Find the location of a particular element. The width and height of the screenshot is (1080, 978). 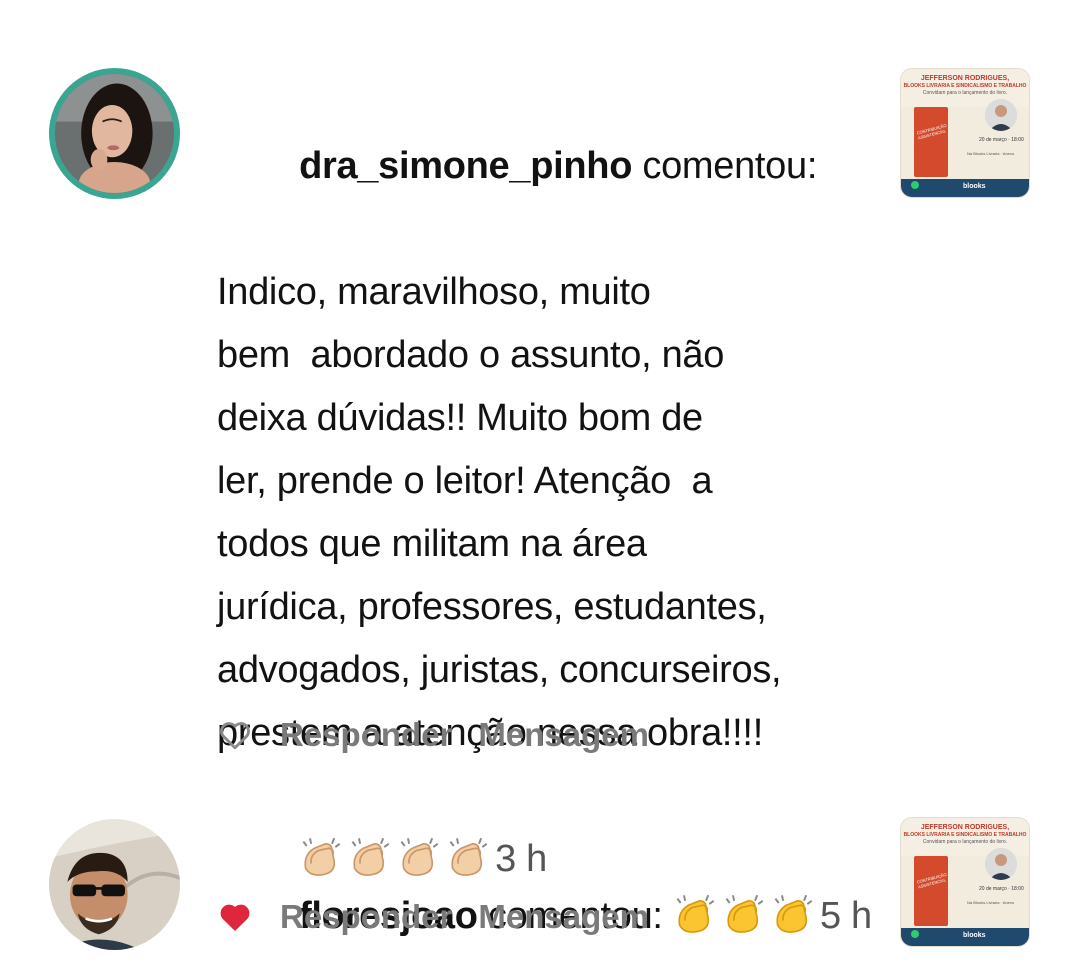

comment-line: Indico, maravilhoso, muito is located at coordinates (434, 292).